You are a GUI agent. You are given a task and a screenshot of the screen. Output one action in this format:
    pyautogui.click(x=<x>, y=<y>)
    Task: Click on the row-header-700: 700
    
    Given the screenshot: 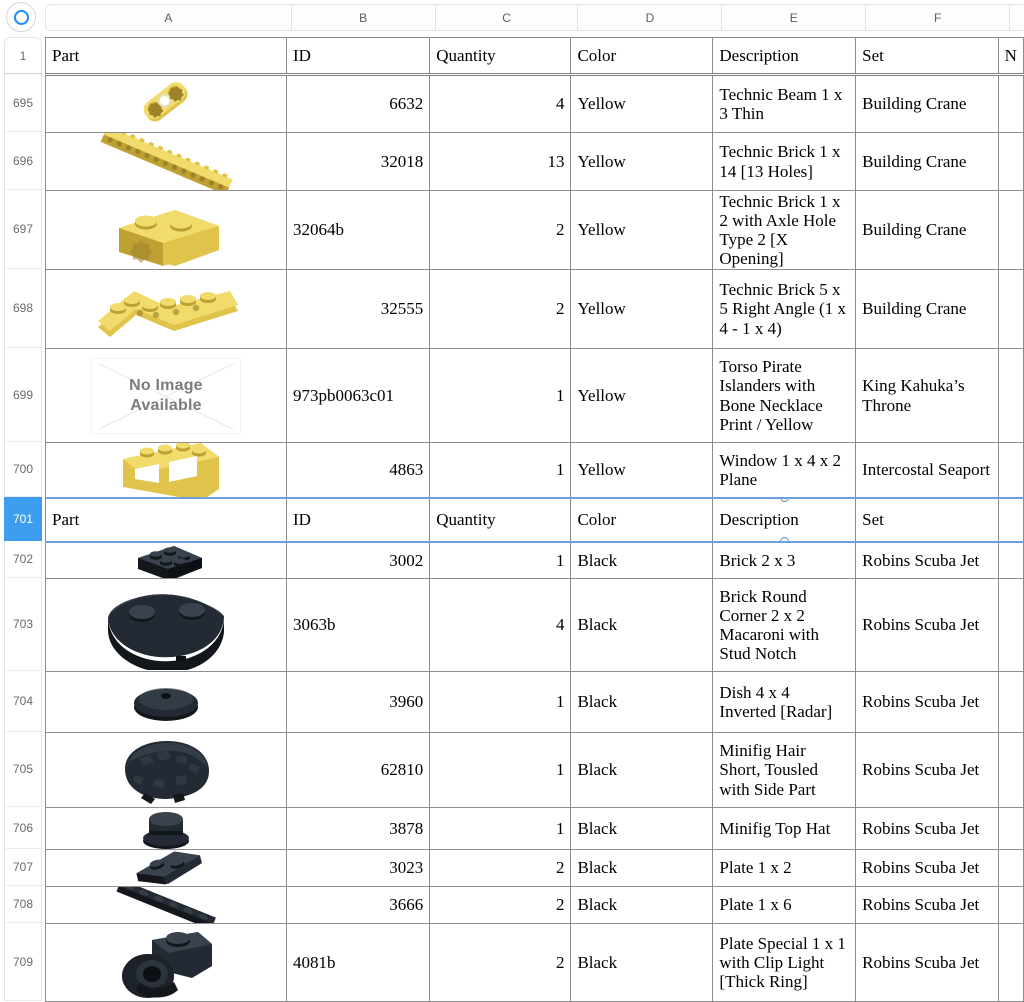 What is the action you would take?
    pyautogui.click(x=23, y=469)
    